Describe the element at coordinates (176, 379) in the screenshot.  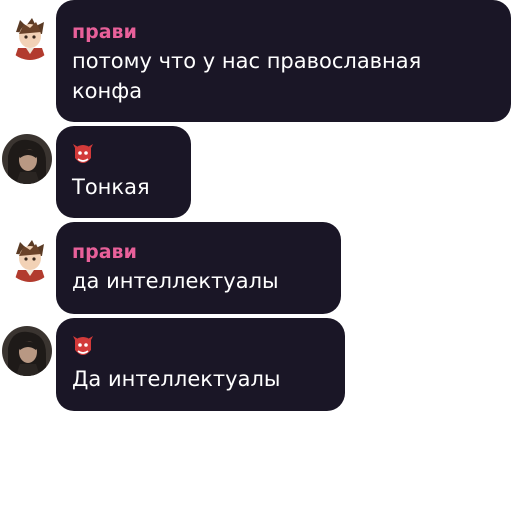
I see `message-text: Да интеллектуалы` at that location.